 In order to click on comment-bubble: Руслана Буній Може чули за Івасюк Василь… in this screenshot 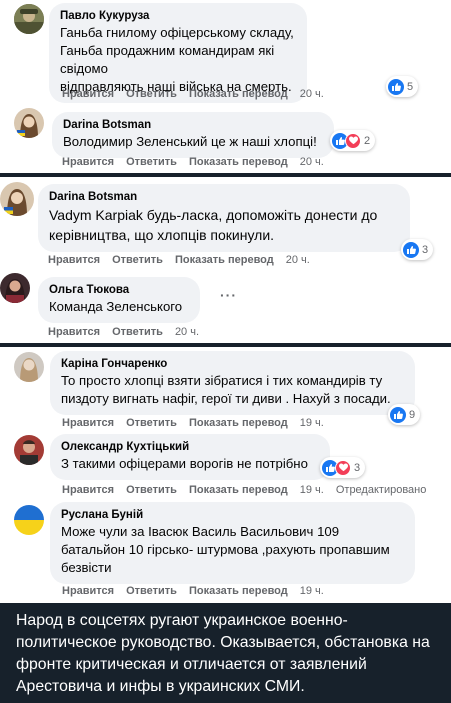, I will do `click(232, 543)`.